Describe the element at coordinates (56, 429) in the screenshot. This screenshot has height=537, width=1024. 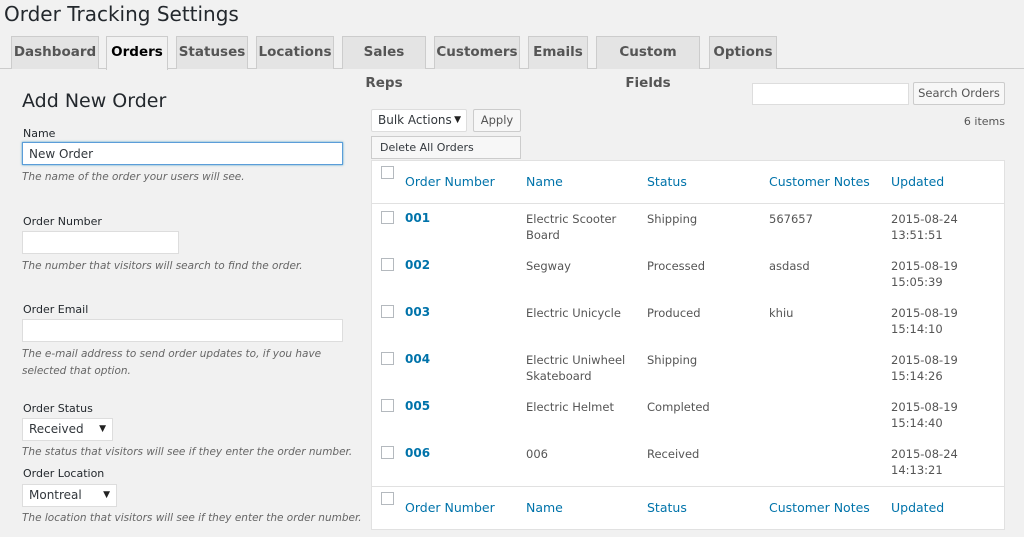
I see `order-status-value: Received` at that location.